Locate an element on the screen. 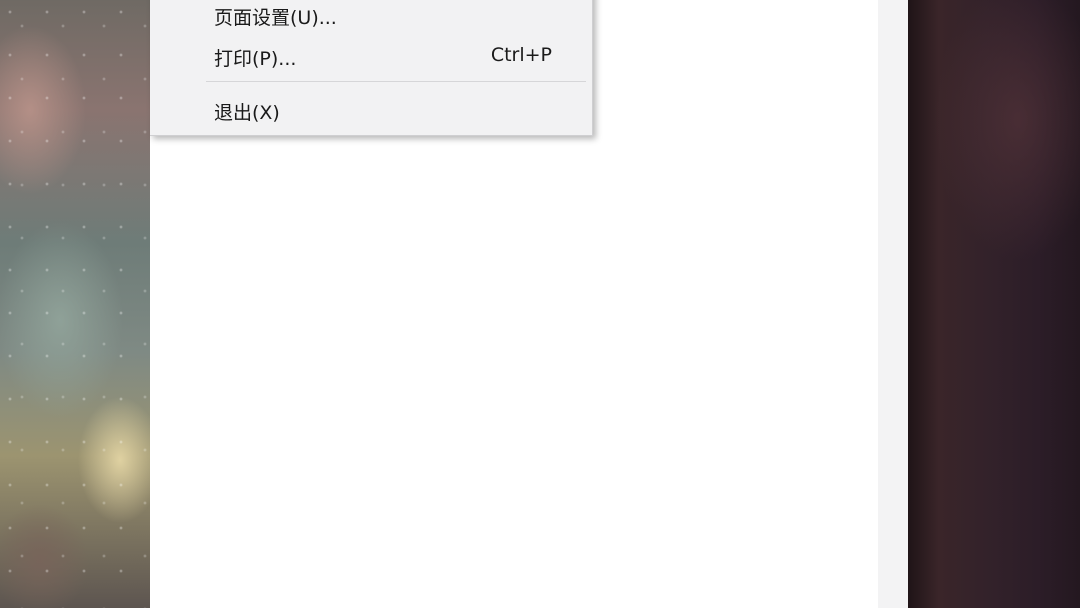 The image size is (1080, 608). vertical-scrollbar is located at coordinates (893, 304).